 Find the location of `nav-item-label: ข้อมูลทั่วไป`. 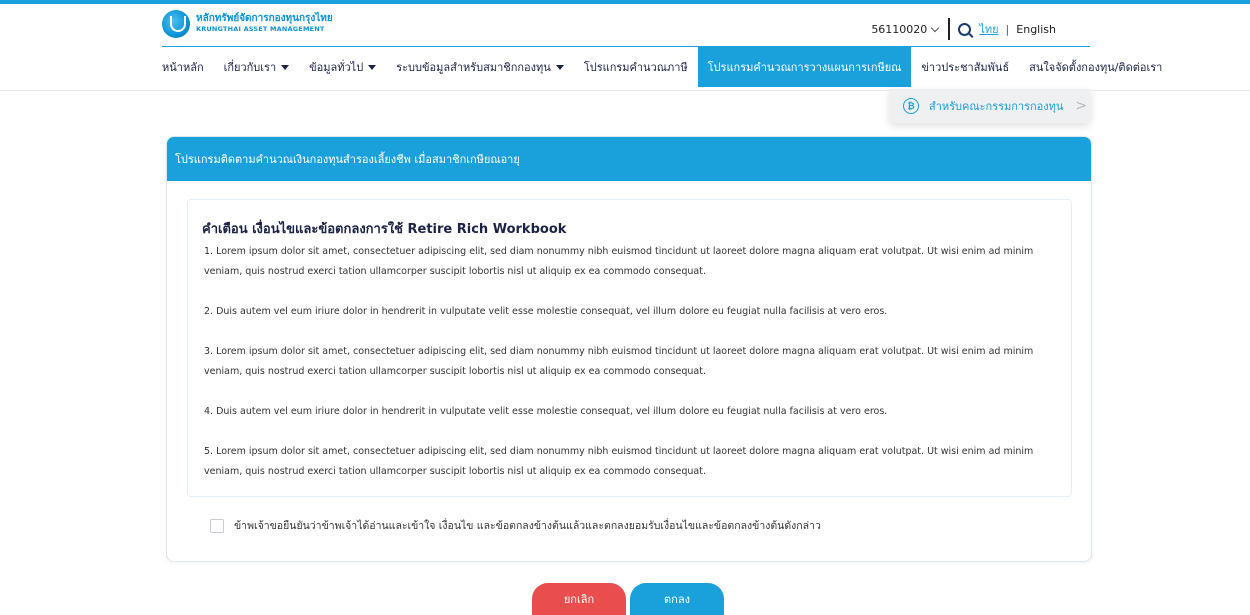

nav-item-label: ข้อมูลทั่วไป is located at coordinates (336, 67).